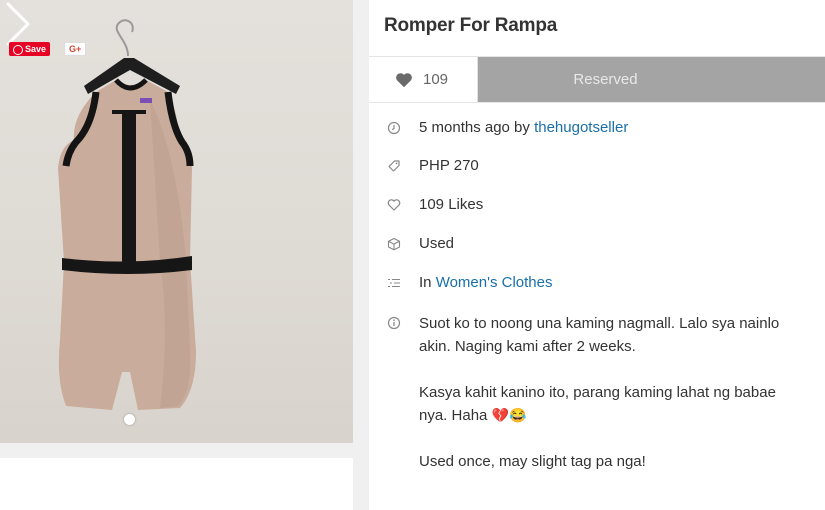 The height and width of the screenshot is (510, 825). Describe the element at coordinates (597, 102) in the screenshot. I see `divider` at that location.